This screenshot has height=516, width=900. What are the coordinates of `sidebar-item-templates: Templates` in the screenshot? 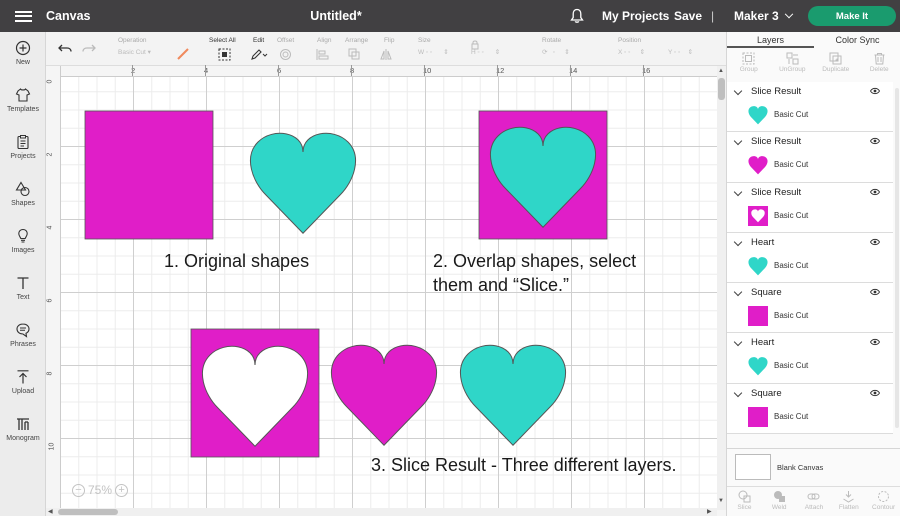 It's located at (23, 100).